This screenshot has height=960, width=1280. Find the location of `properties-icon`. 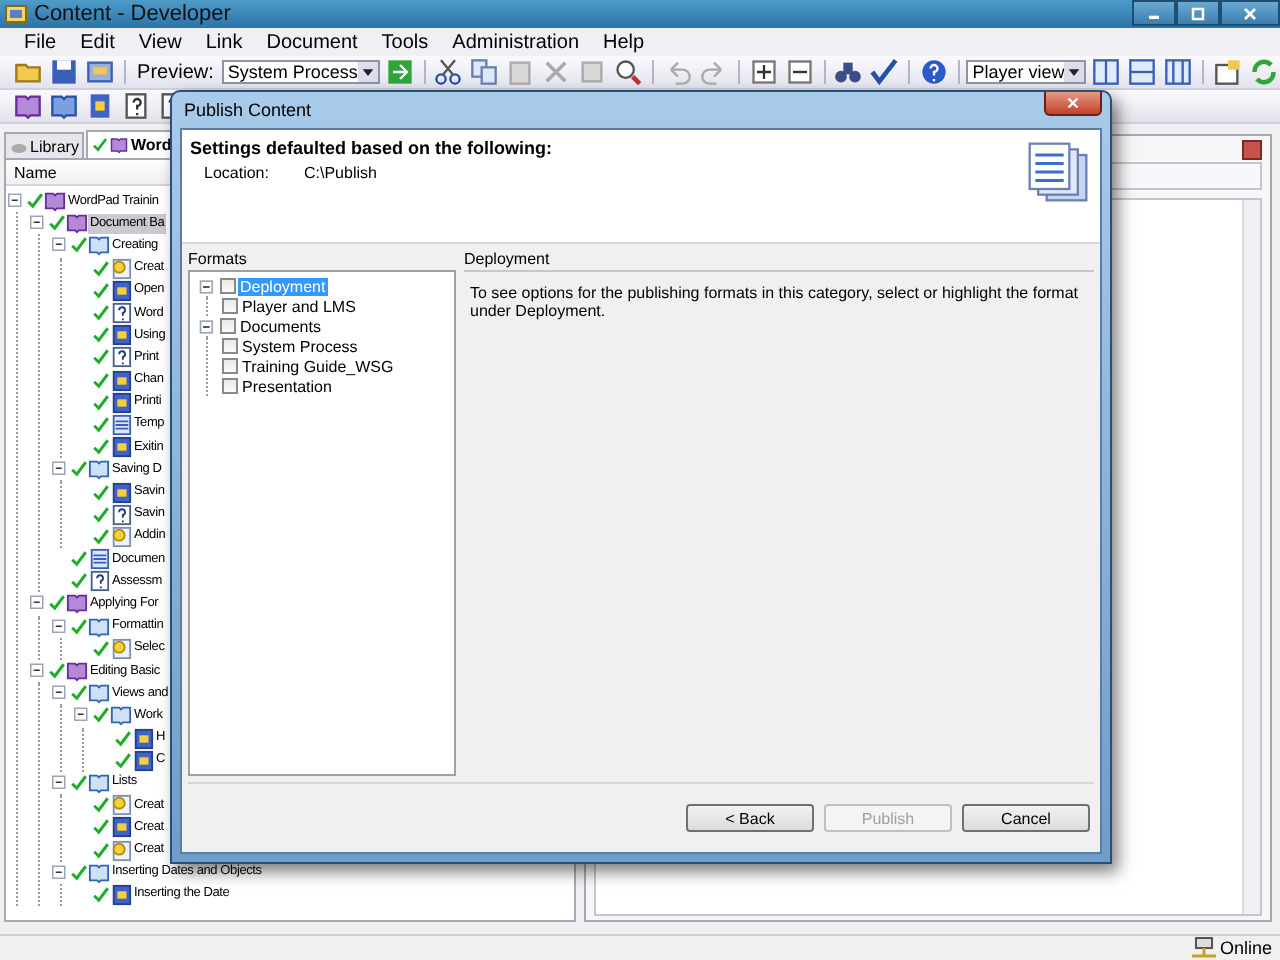

properties-icon is located at coordinates (1227, 72).